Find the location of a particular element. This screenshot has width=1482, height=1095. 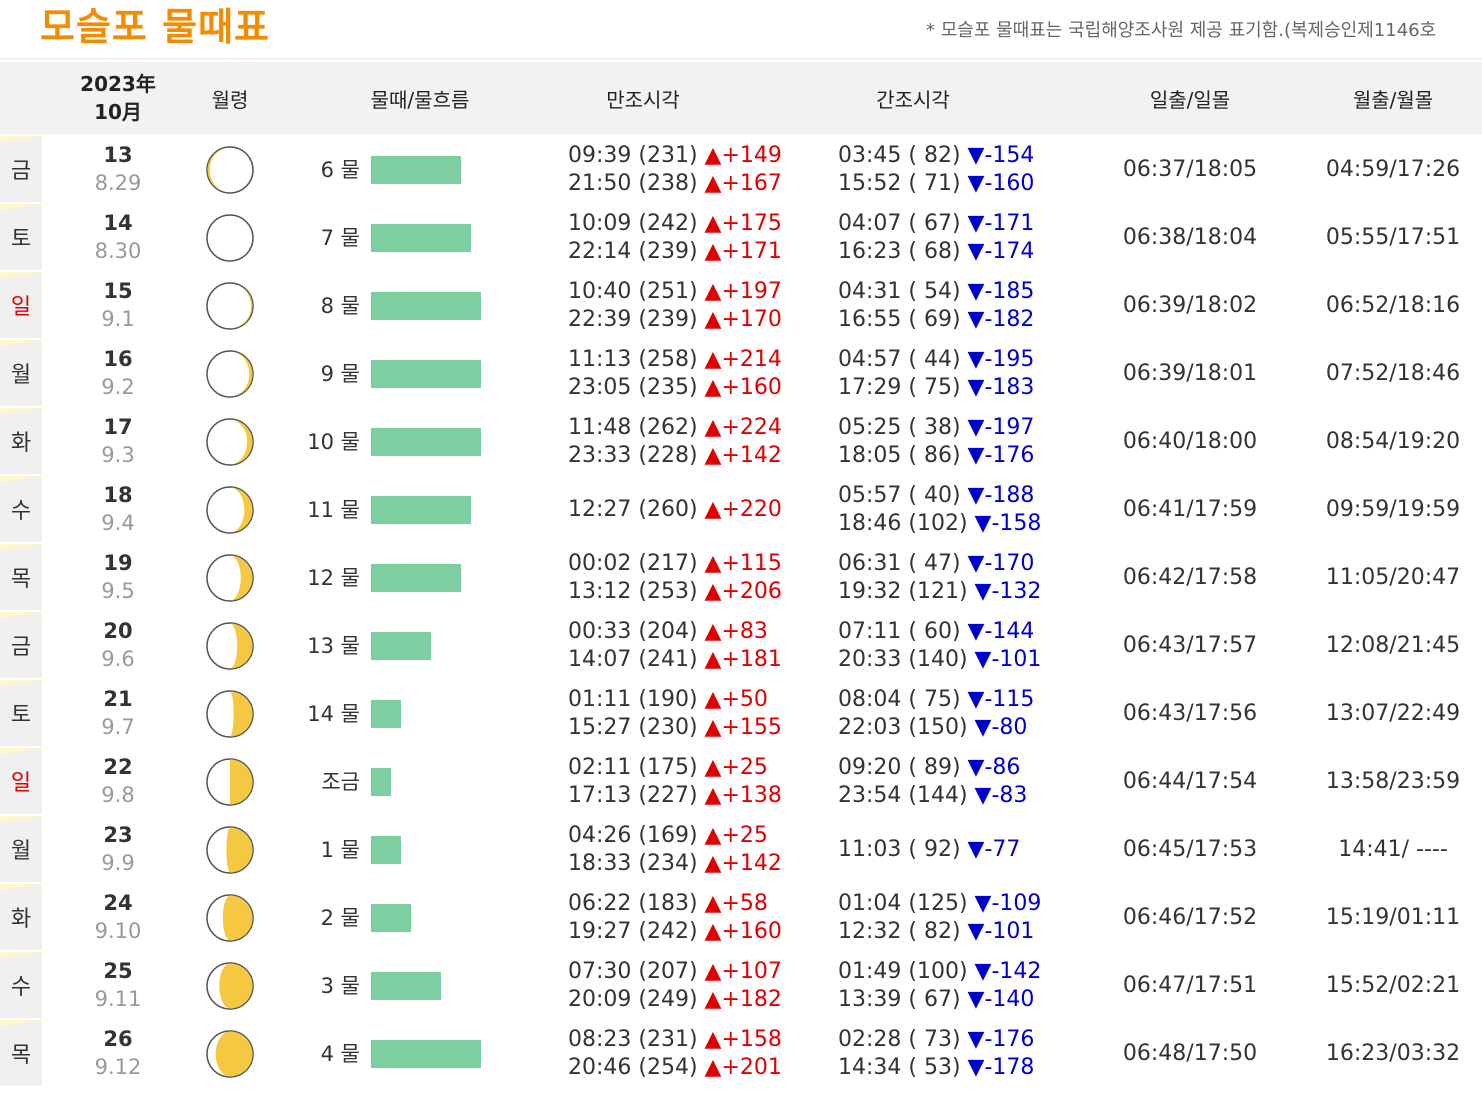

low-tide-time: 16:55 ( 69) is located at coordinates (903, 319).